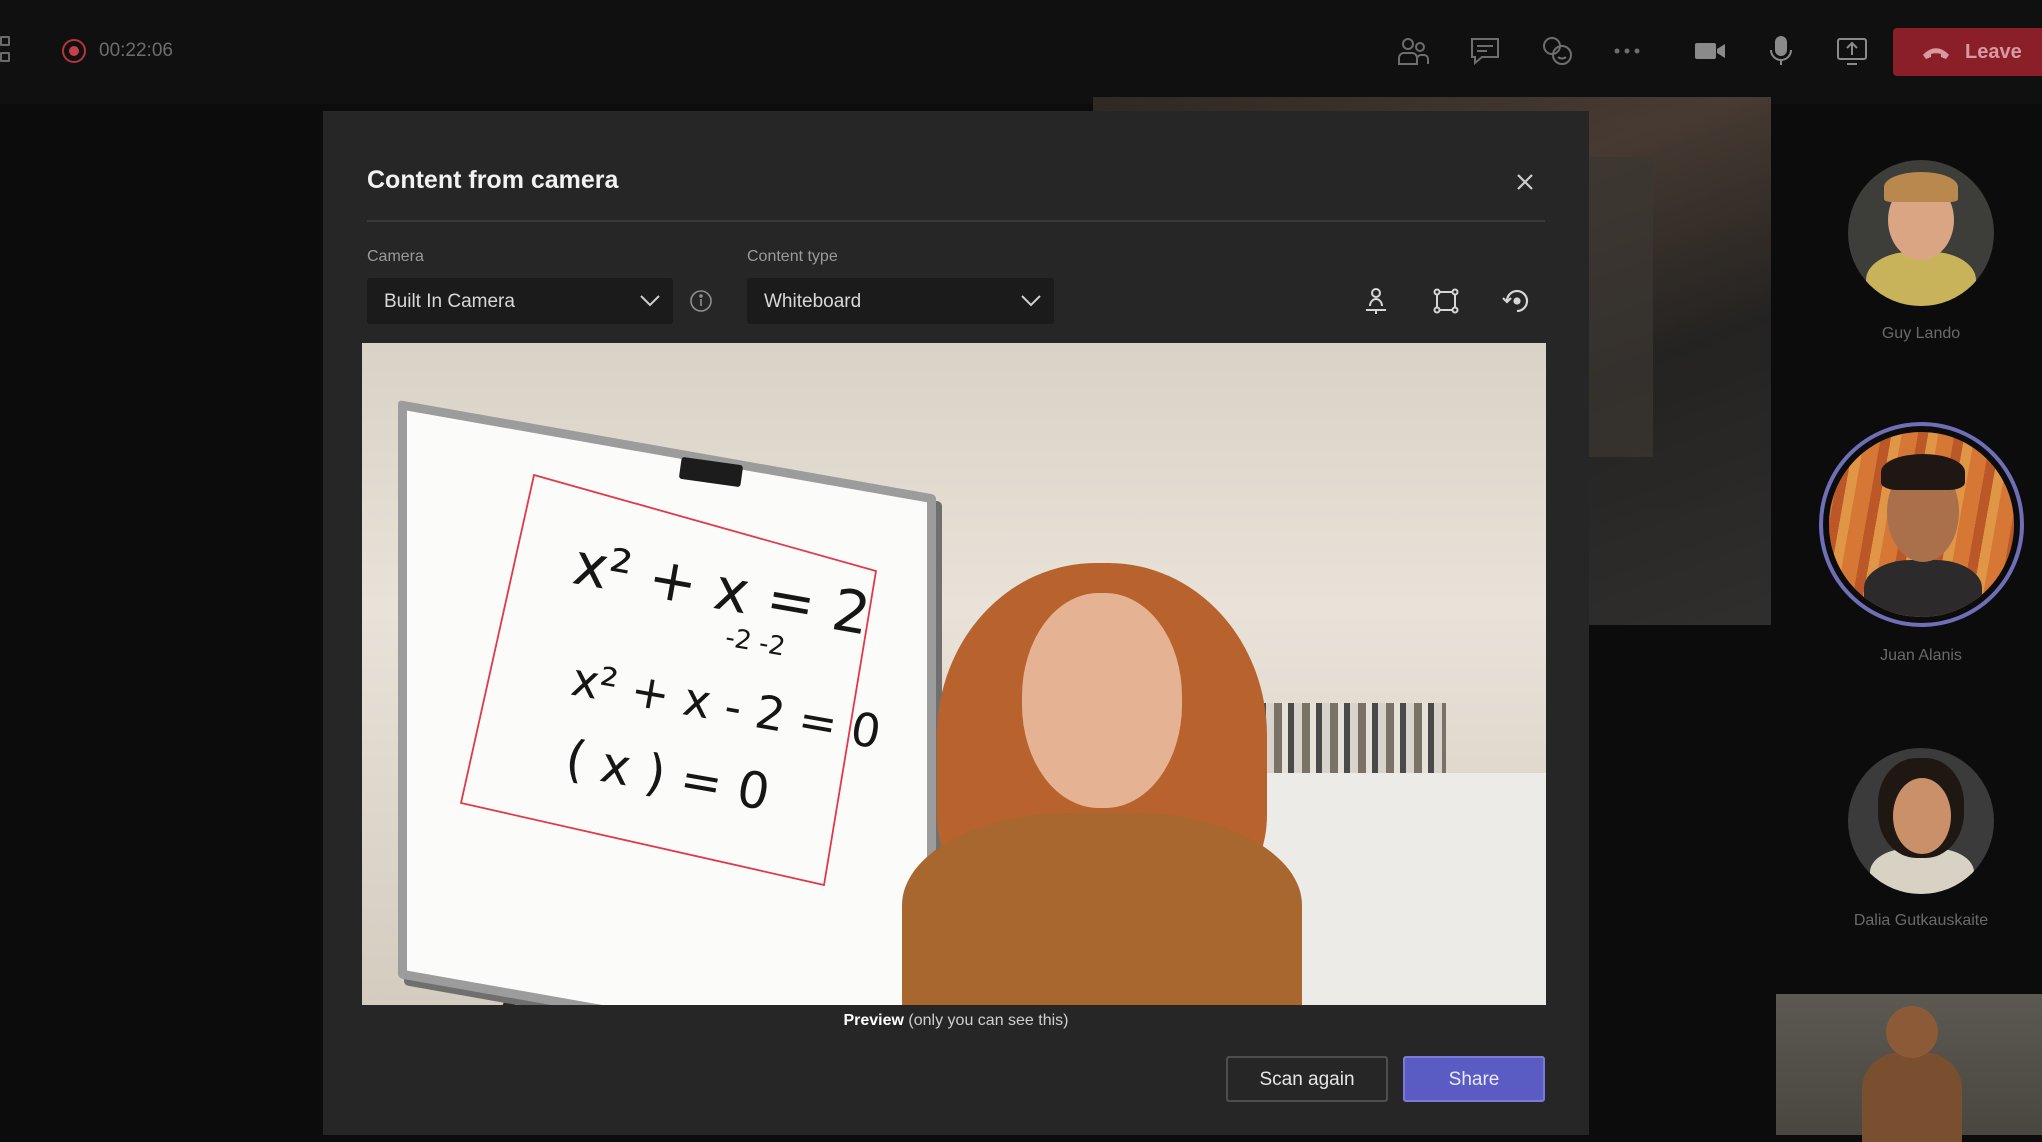  What do you see at coordinates (1517, 301) in the screenshot?
I see `rotate-icon` at bounding box center [1517, 301].